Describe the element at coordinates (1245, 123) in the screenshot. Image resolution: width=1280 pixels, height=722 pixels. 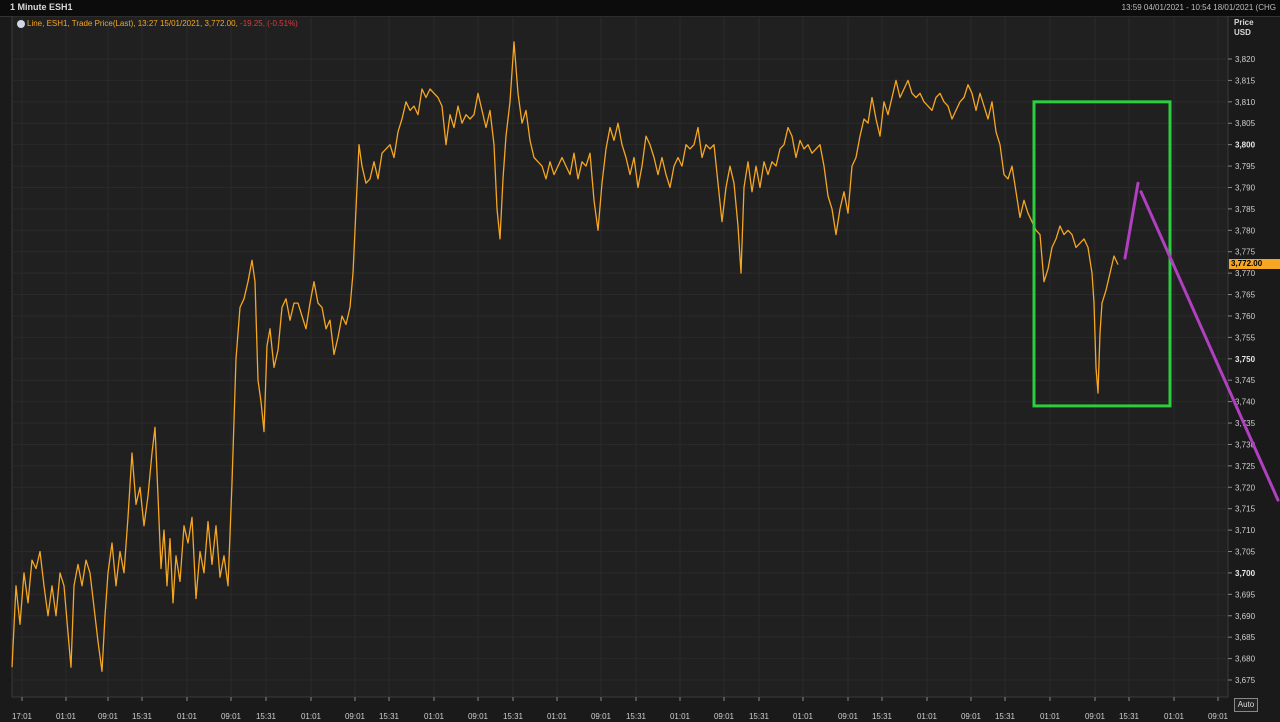
I see `y-tick-label: 3,805` at that location.